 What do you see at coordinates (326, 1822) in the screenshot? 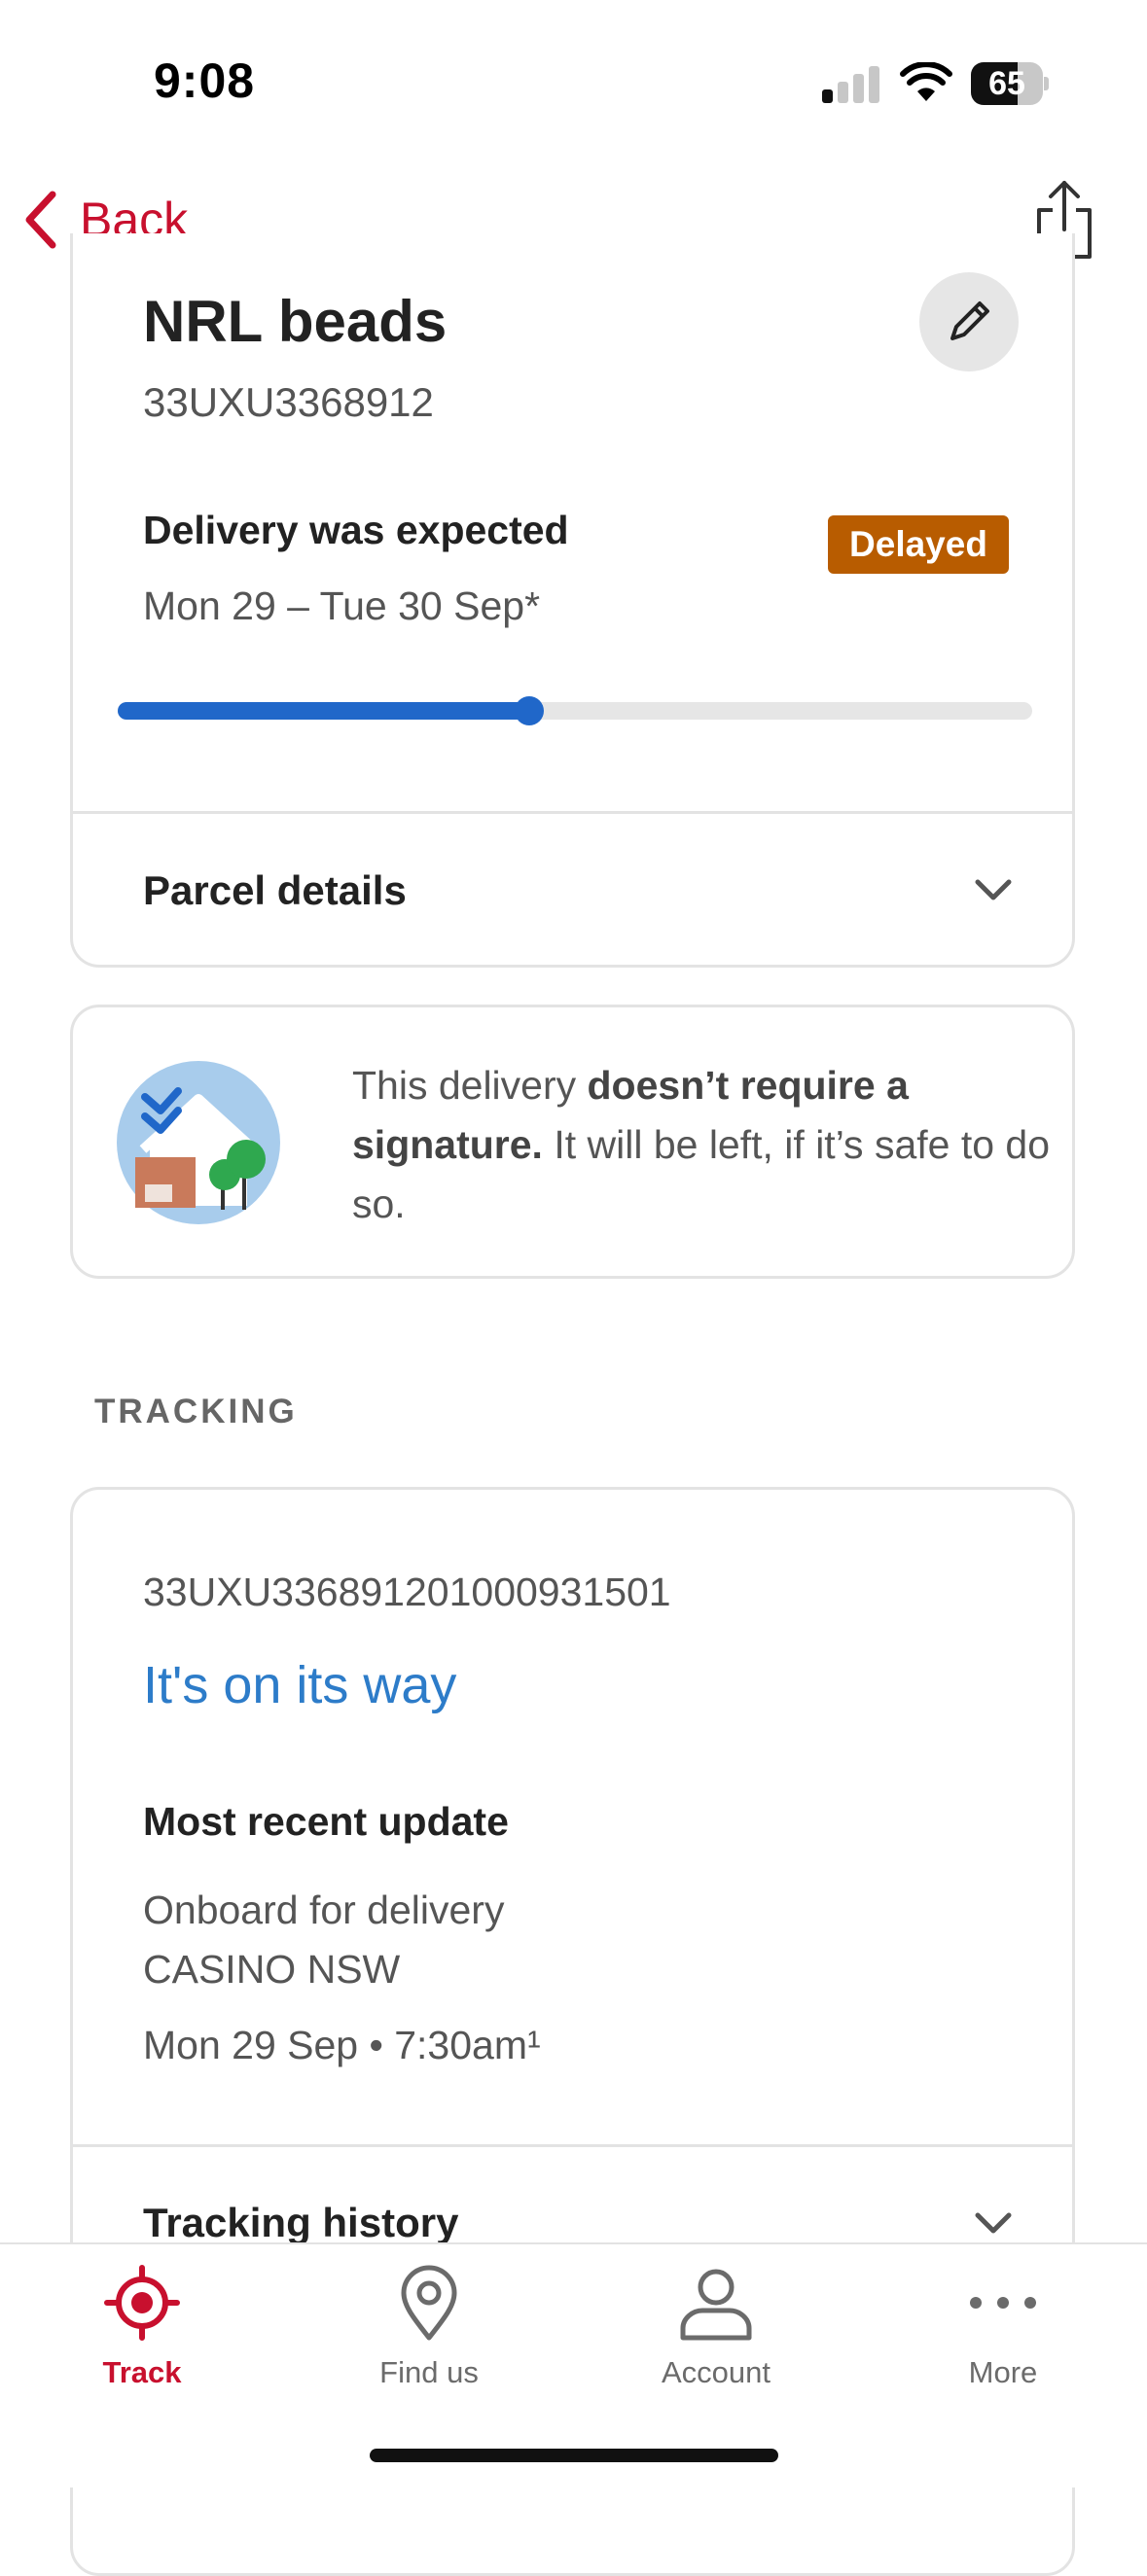
I see `most-recent-update-label: Most recent update` at bounding box center [326, 1822].